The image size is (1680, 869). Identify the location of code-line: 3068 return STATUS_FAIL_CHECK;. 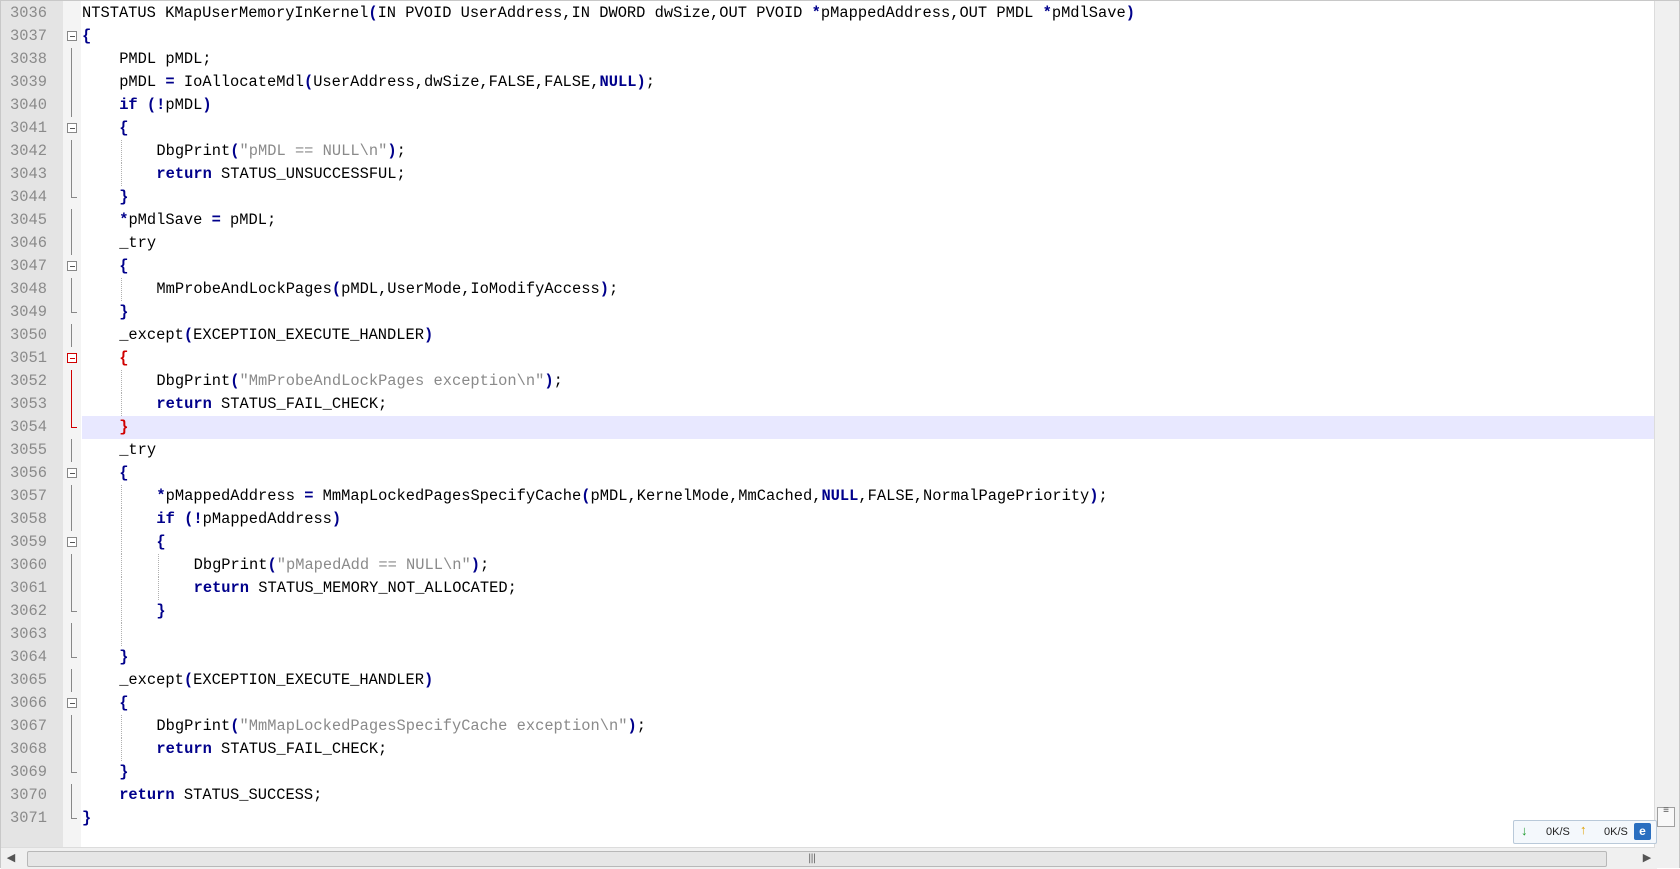
(840, 749).